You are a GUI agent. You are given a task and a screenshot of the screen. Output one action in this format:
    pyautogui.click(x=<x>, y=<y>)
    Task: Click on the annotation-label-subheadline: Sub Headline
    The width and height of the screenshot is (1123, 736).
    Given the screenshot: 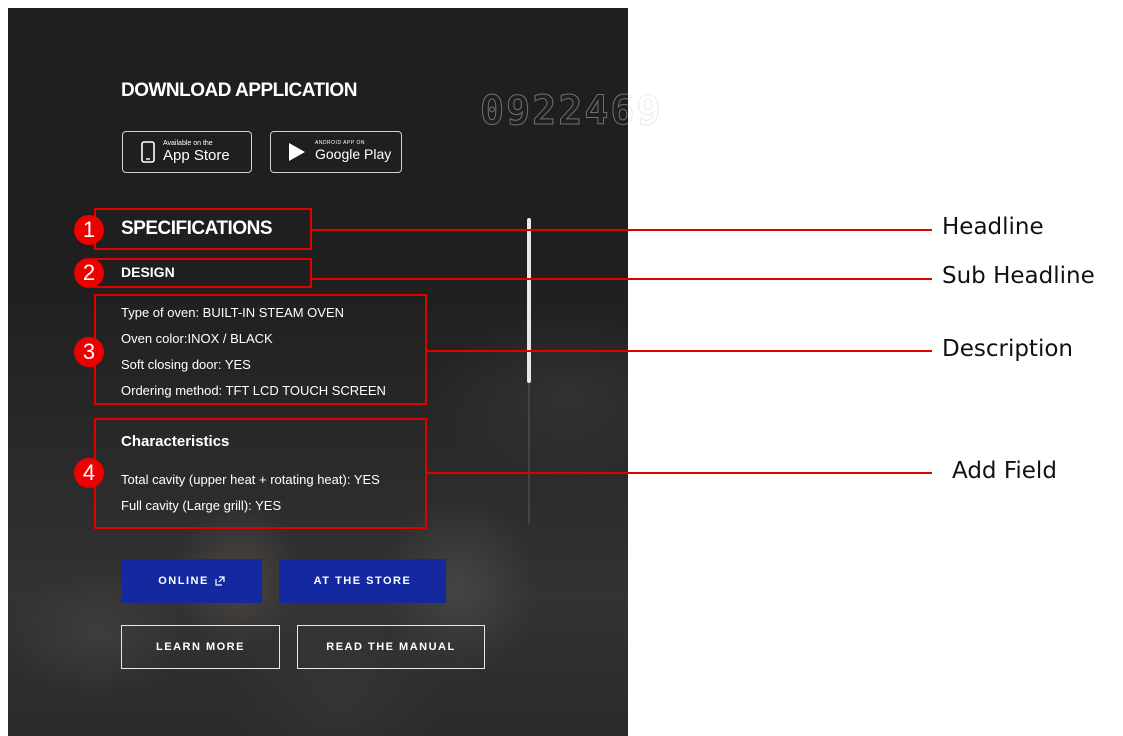 What is the action you would take?
    pyautogui.click(x=1018, y=276)
    